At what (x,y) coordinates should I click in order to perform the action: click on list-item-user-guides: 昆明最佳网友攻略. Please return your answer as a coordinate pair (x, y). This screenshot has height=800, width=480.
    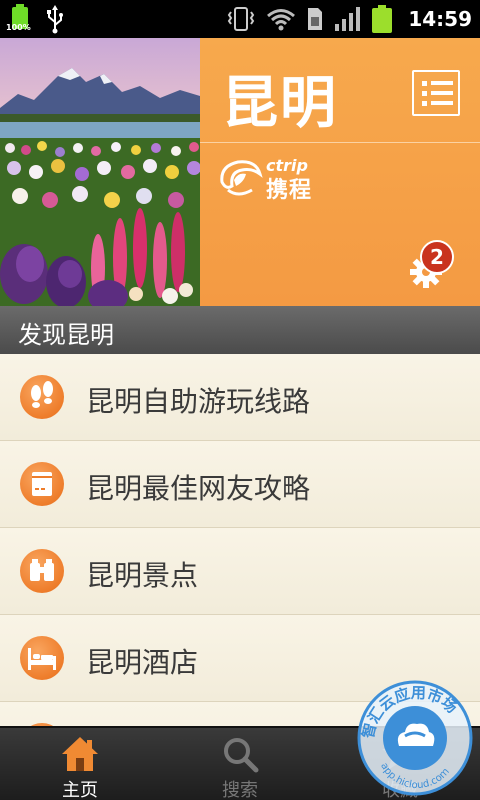
    Looking at the image, I should click on (240, 484).